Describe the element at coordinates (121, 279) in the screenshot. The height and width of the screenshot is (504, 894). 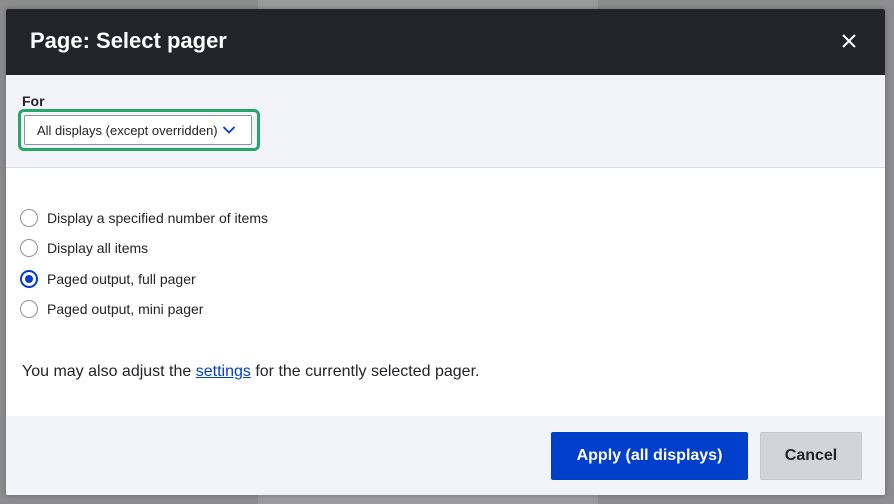
I see `pager-option-label: Paged output, full pager` at that location.